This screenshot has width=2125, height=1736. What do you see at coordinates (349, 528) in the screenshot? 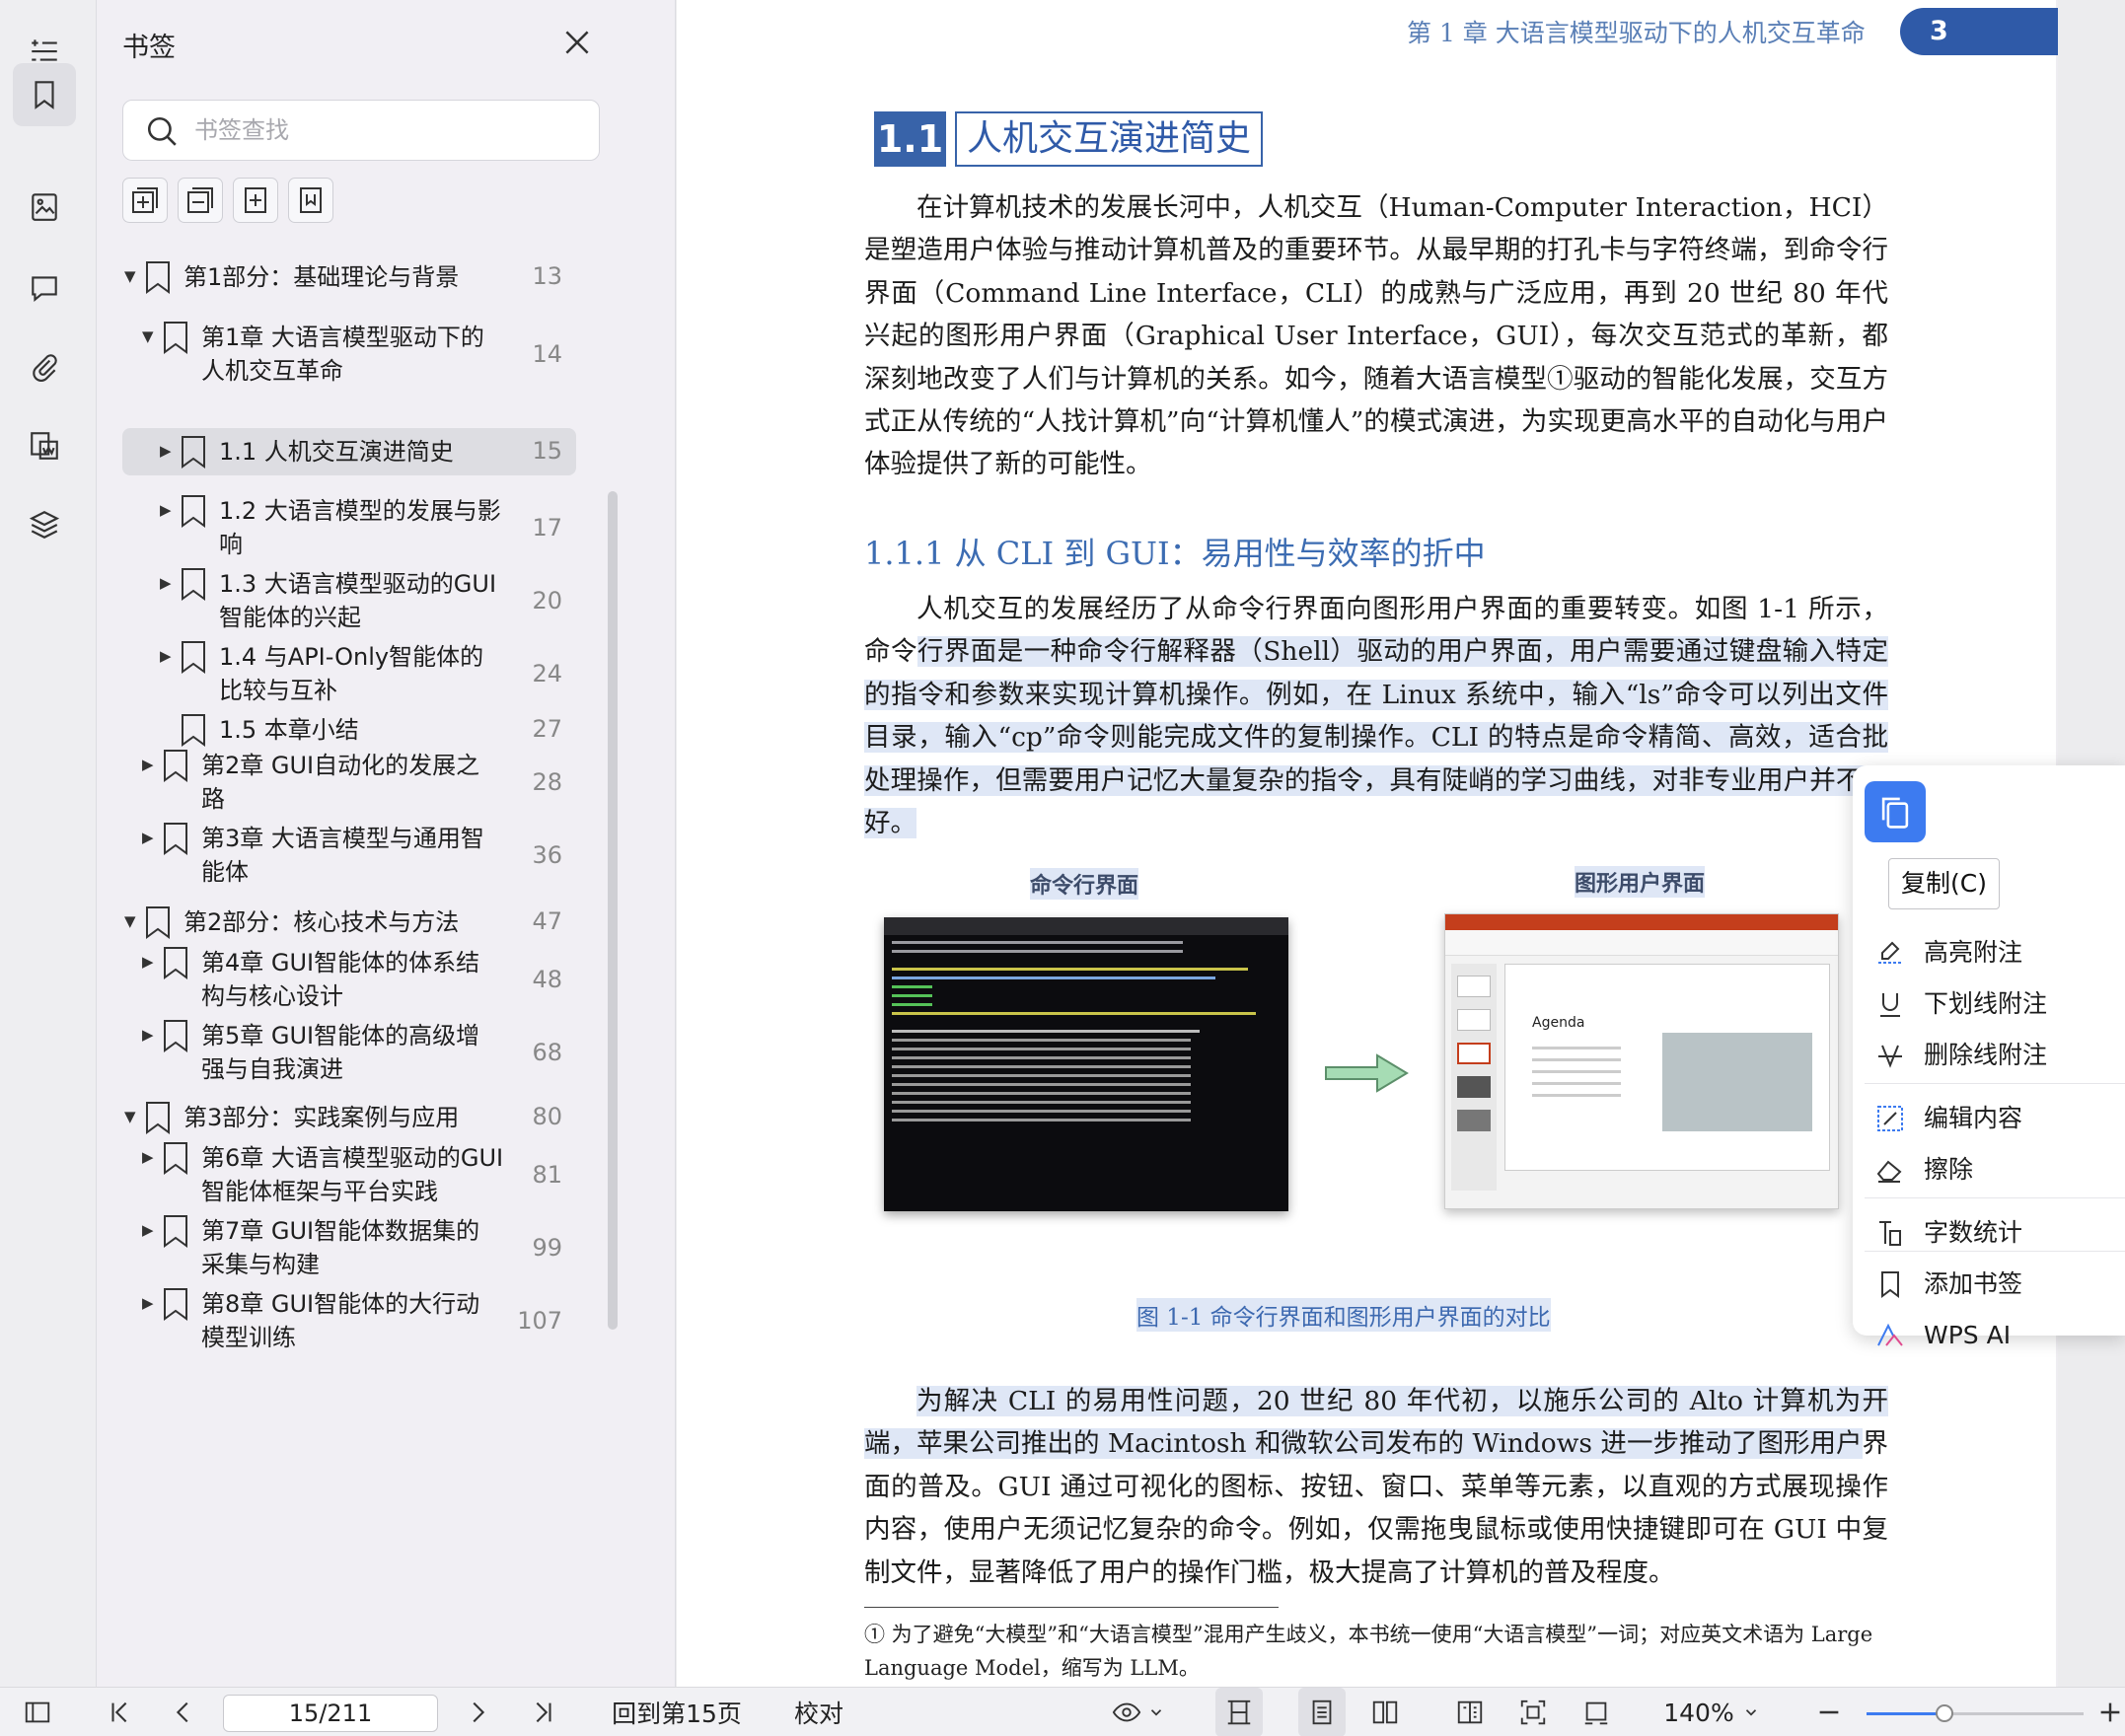
I see `bookmark-item: ▶ 1.2 大语言模型的发展与影响 17` at bounding box center [349, 528].